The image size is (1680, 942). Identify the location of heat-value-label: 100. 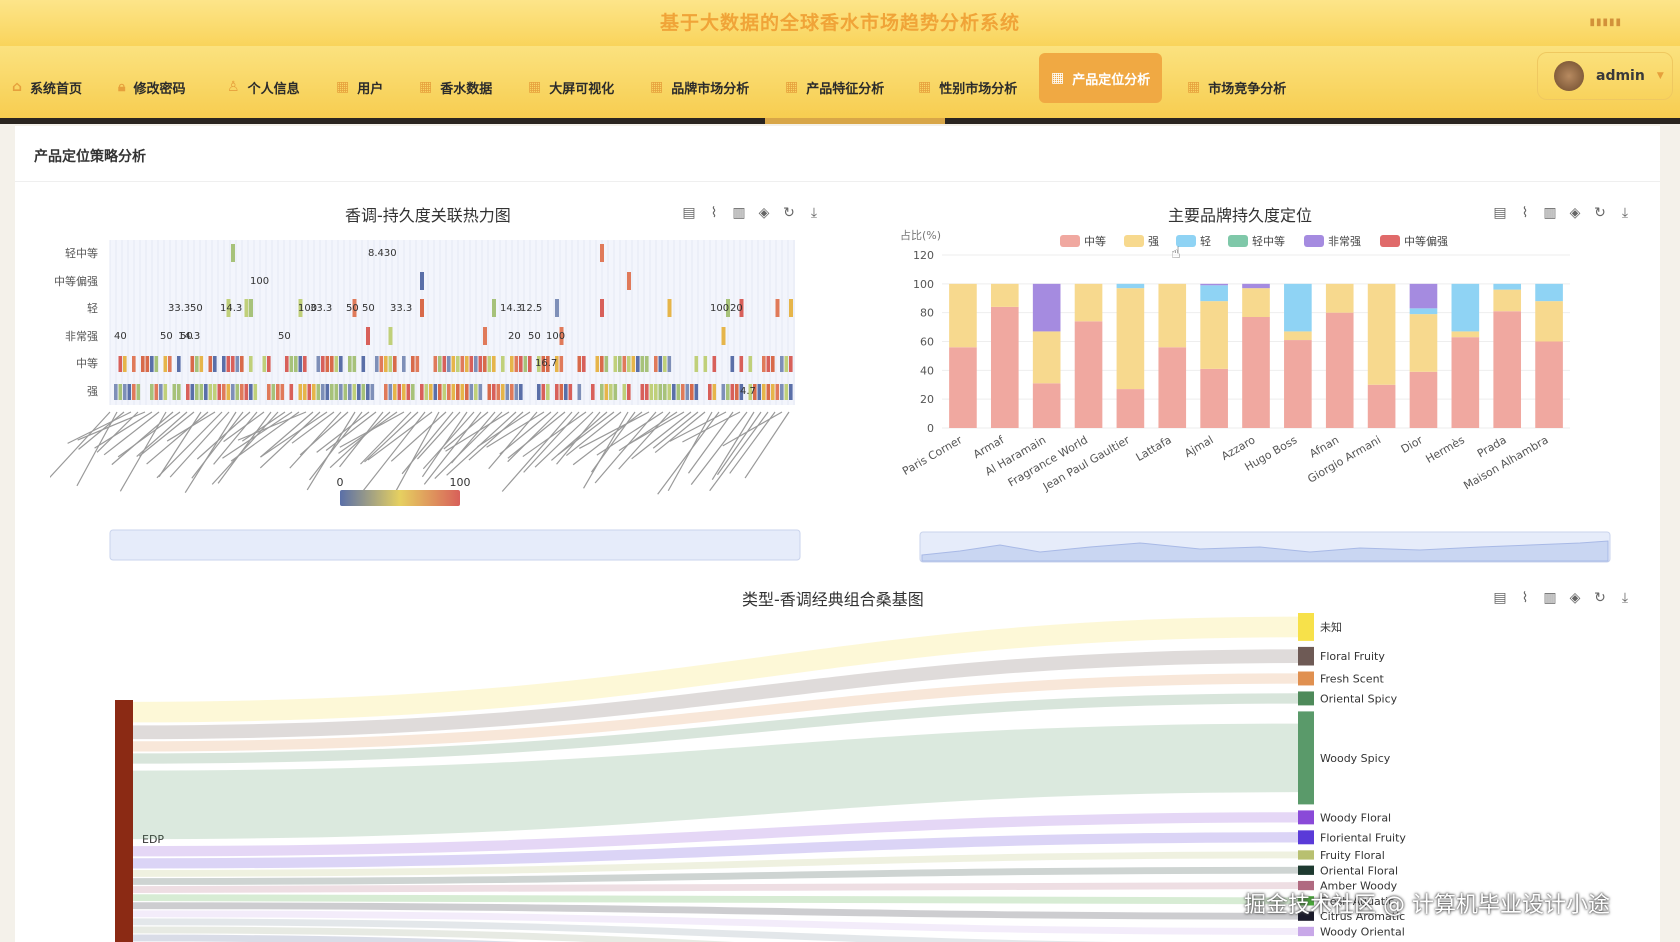
(259, 281).